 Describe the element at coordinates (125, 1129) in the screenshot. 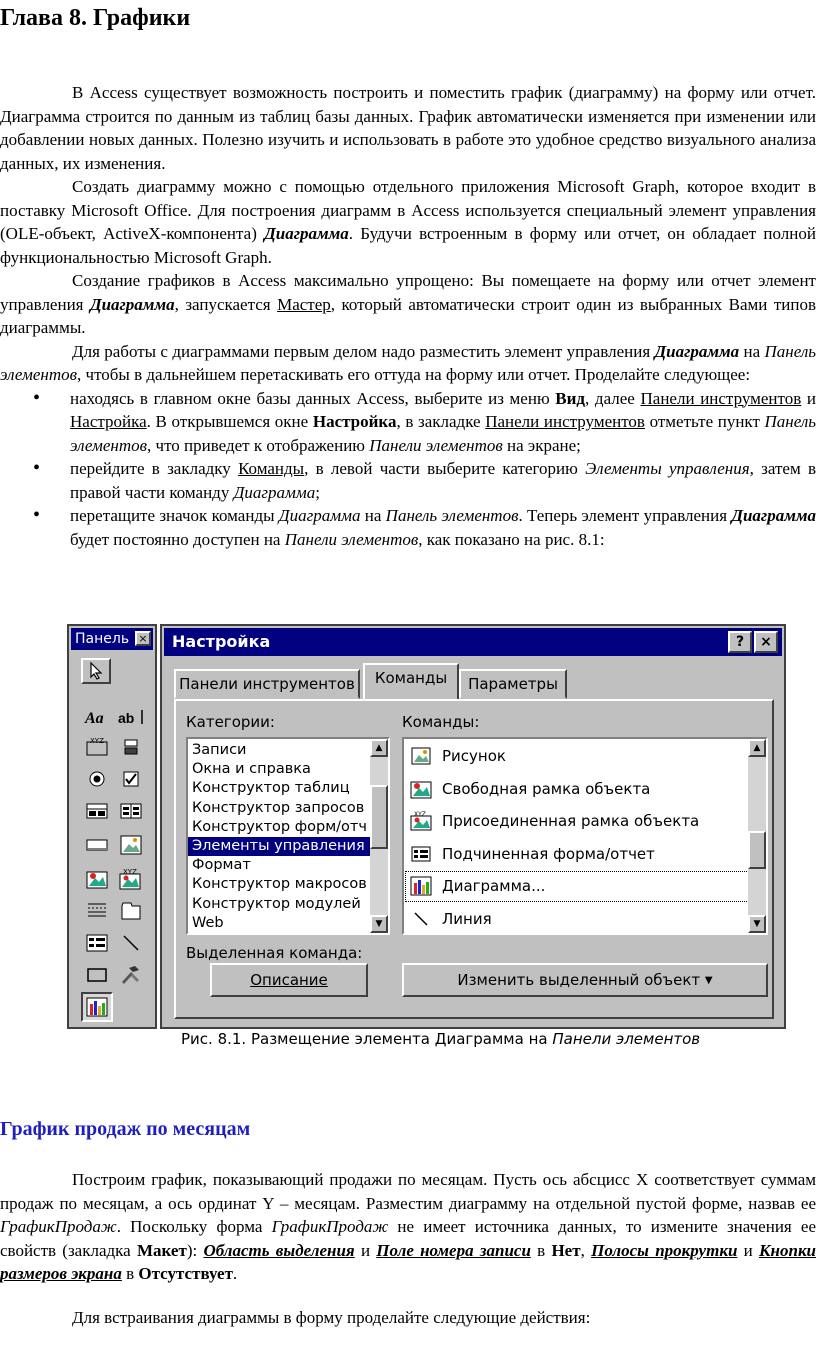

I see `section-heading: График продаж по месяцам` at that location.